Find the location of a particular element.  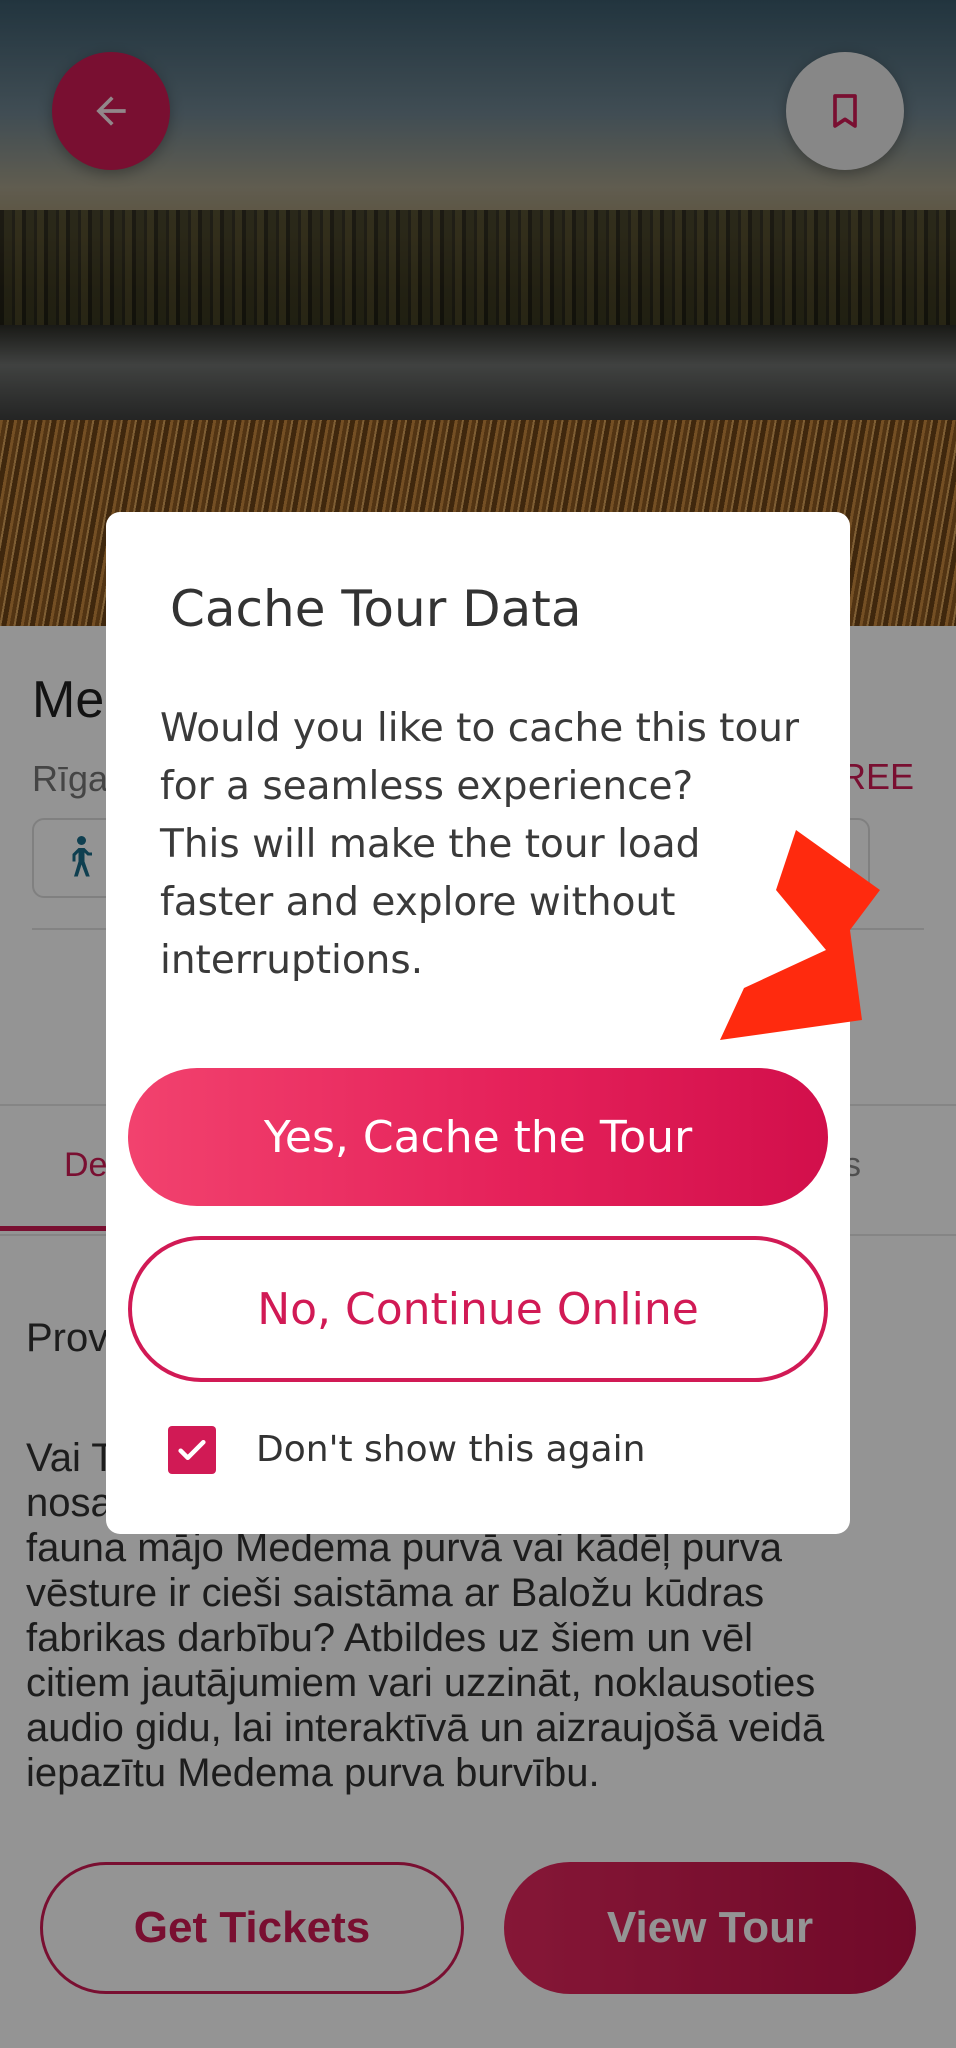

dialog-message-line: for a seamless experience? is located at coordinates (427, 786).